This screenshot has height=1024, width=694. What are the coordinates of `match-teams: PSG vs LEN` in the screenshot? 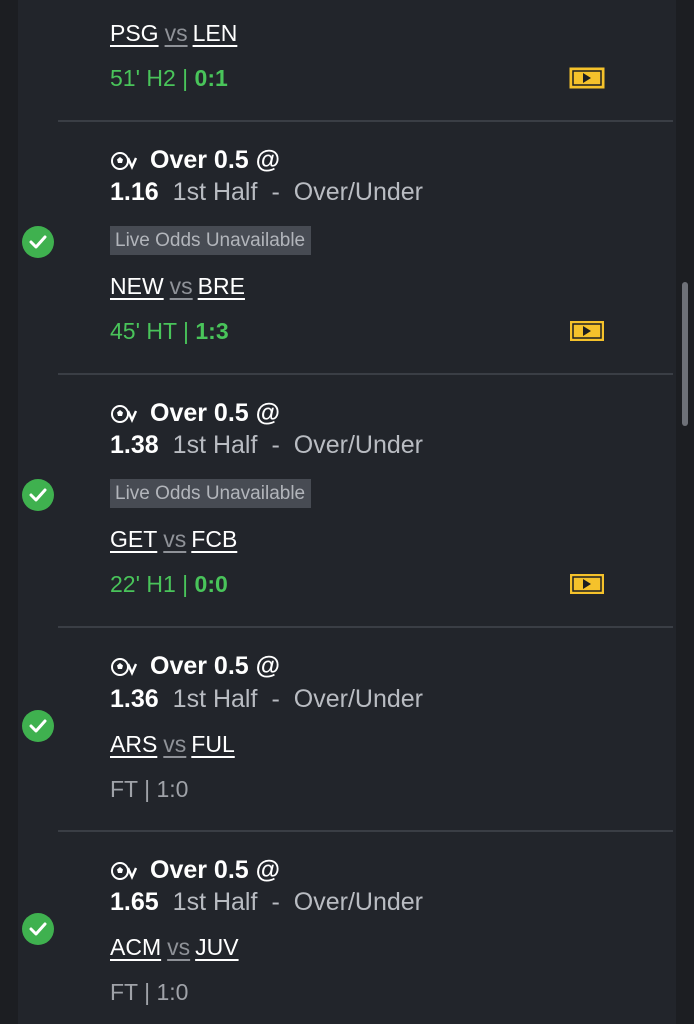 It's located at (173, 33).